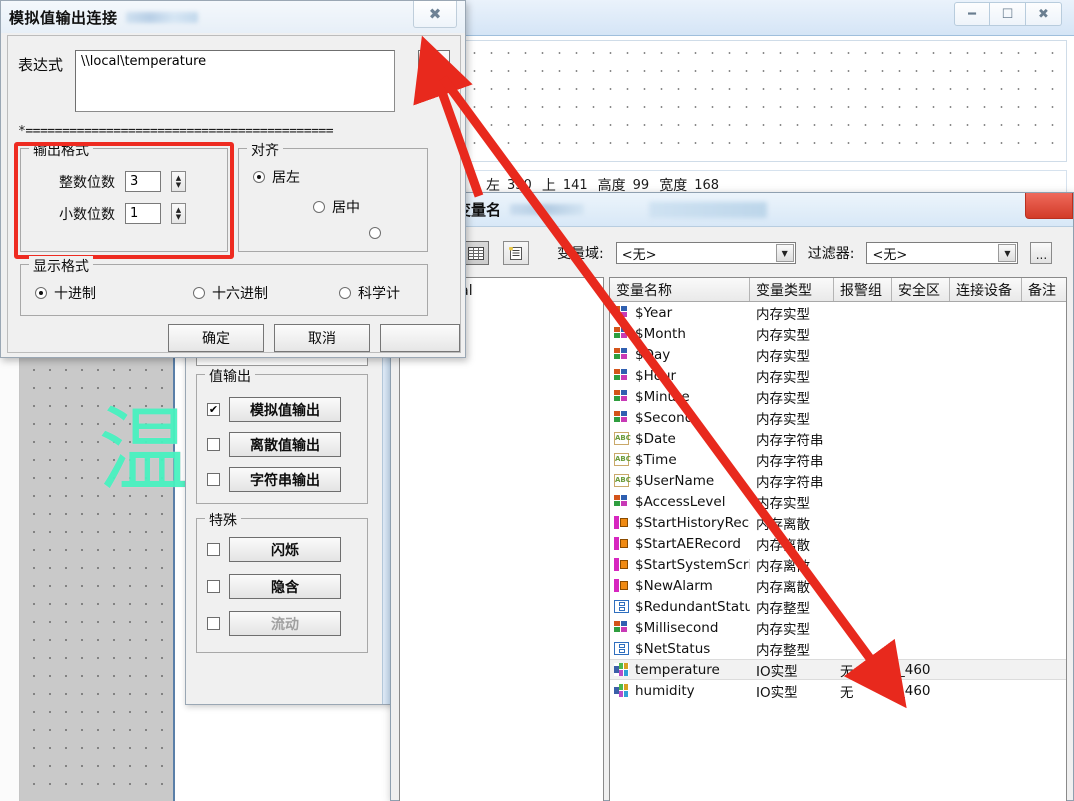  Describe the element at coordinates (838, 312) in the screenshot. I see `table-row: $Year 内存实型` at that location.